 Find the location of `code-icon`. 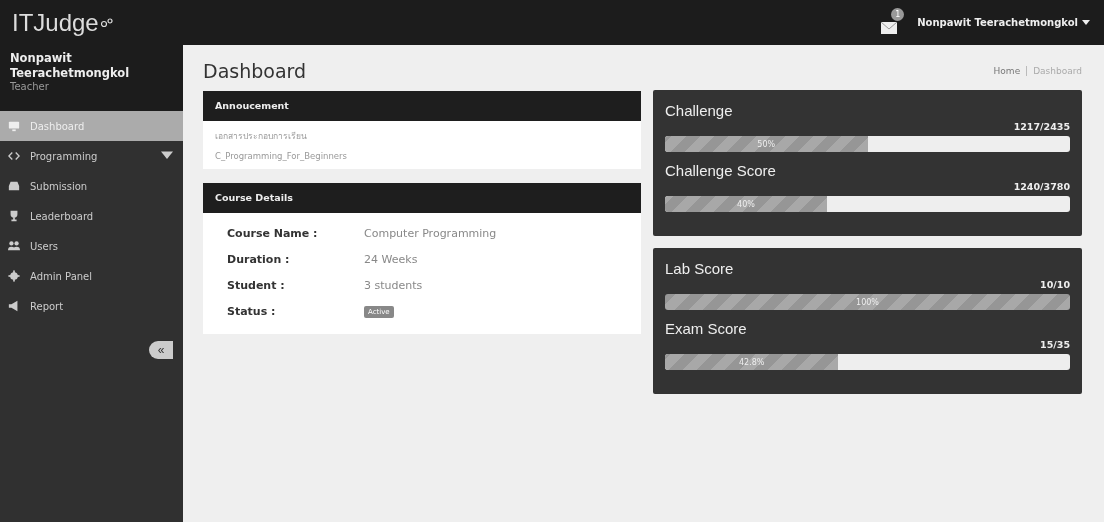

code-icon is located at coordinates (14, 156).